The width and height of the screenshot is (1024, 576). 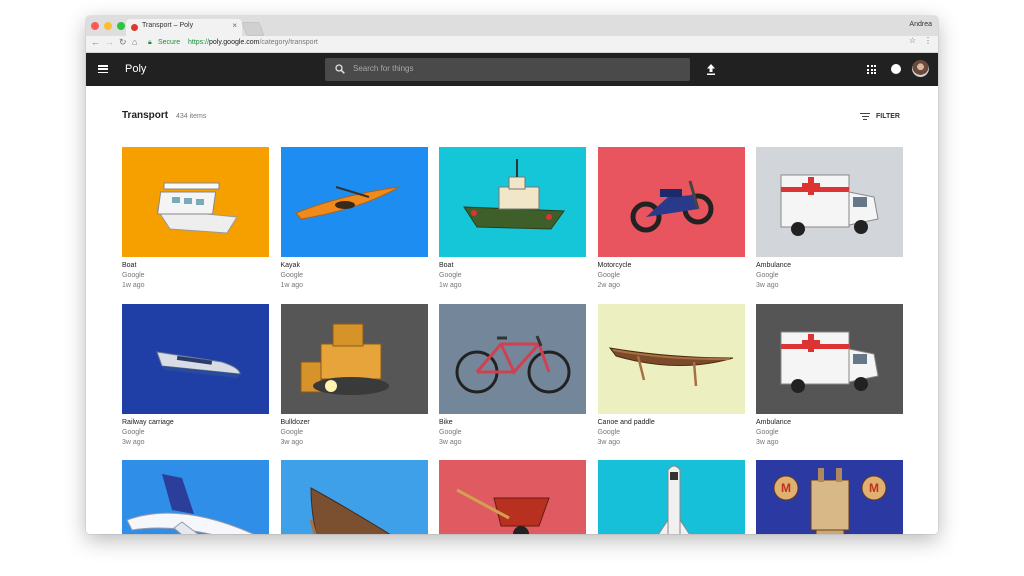 I want to click on train-model, so click(x=195, y=359).